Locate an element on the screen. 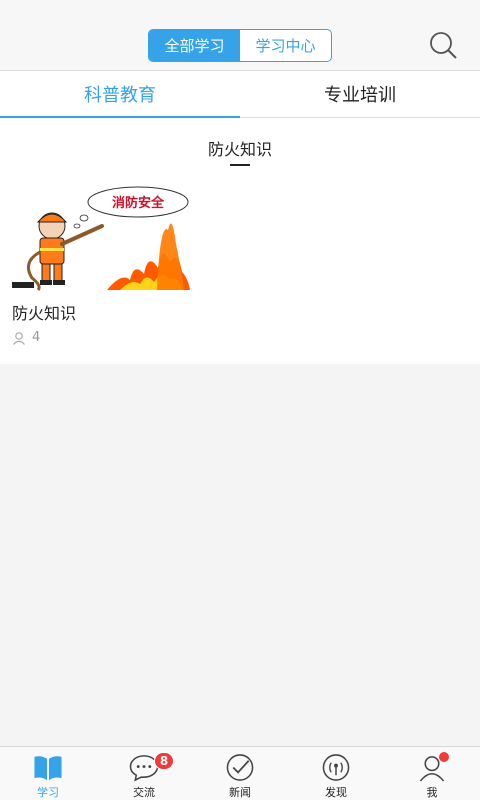 The image size is (480, 800). search-button is located at coordinates (444, 46).